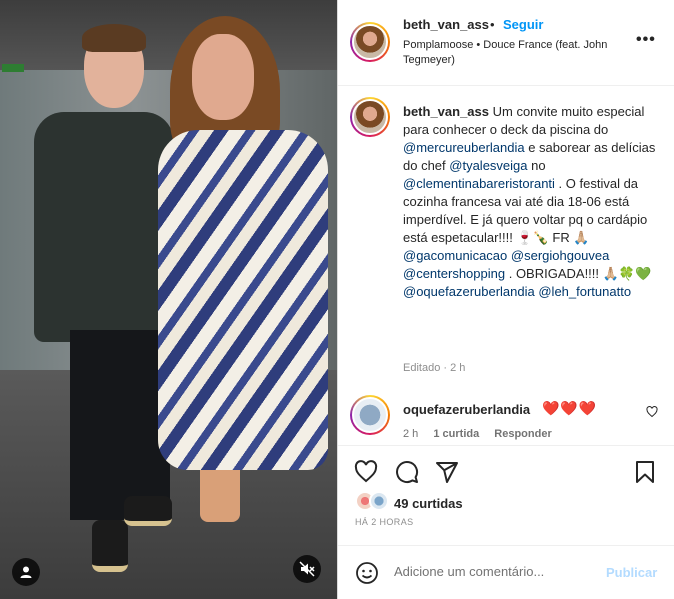 Image resolution: width=674 pixels, height=599 pixels. I want to click on mention-link: @oquefazeruberlandia, so click(469, 291).